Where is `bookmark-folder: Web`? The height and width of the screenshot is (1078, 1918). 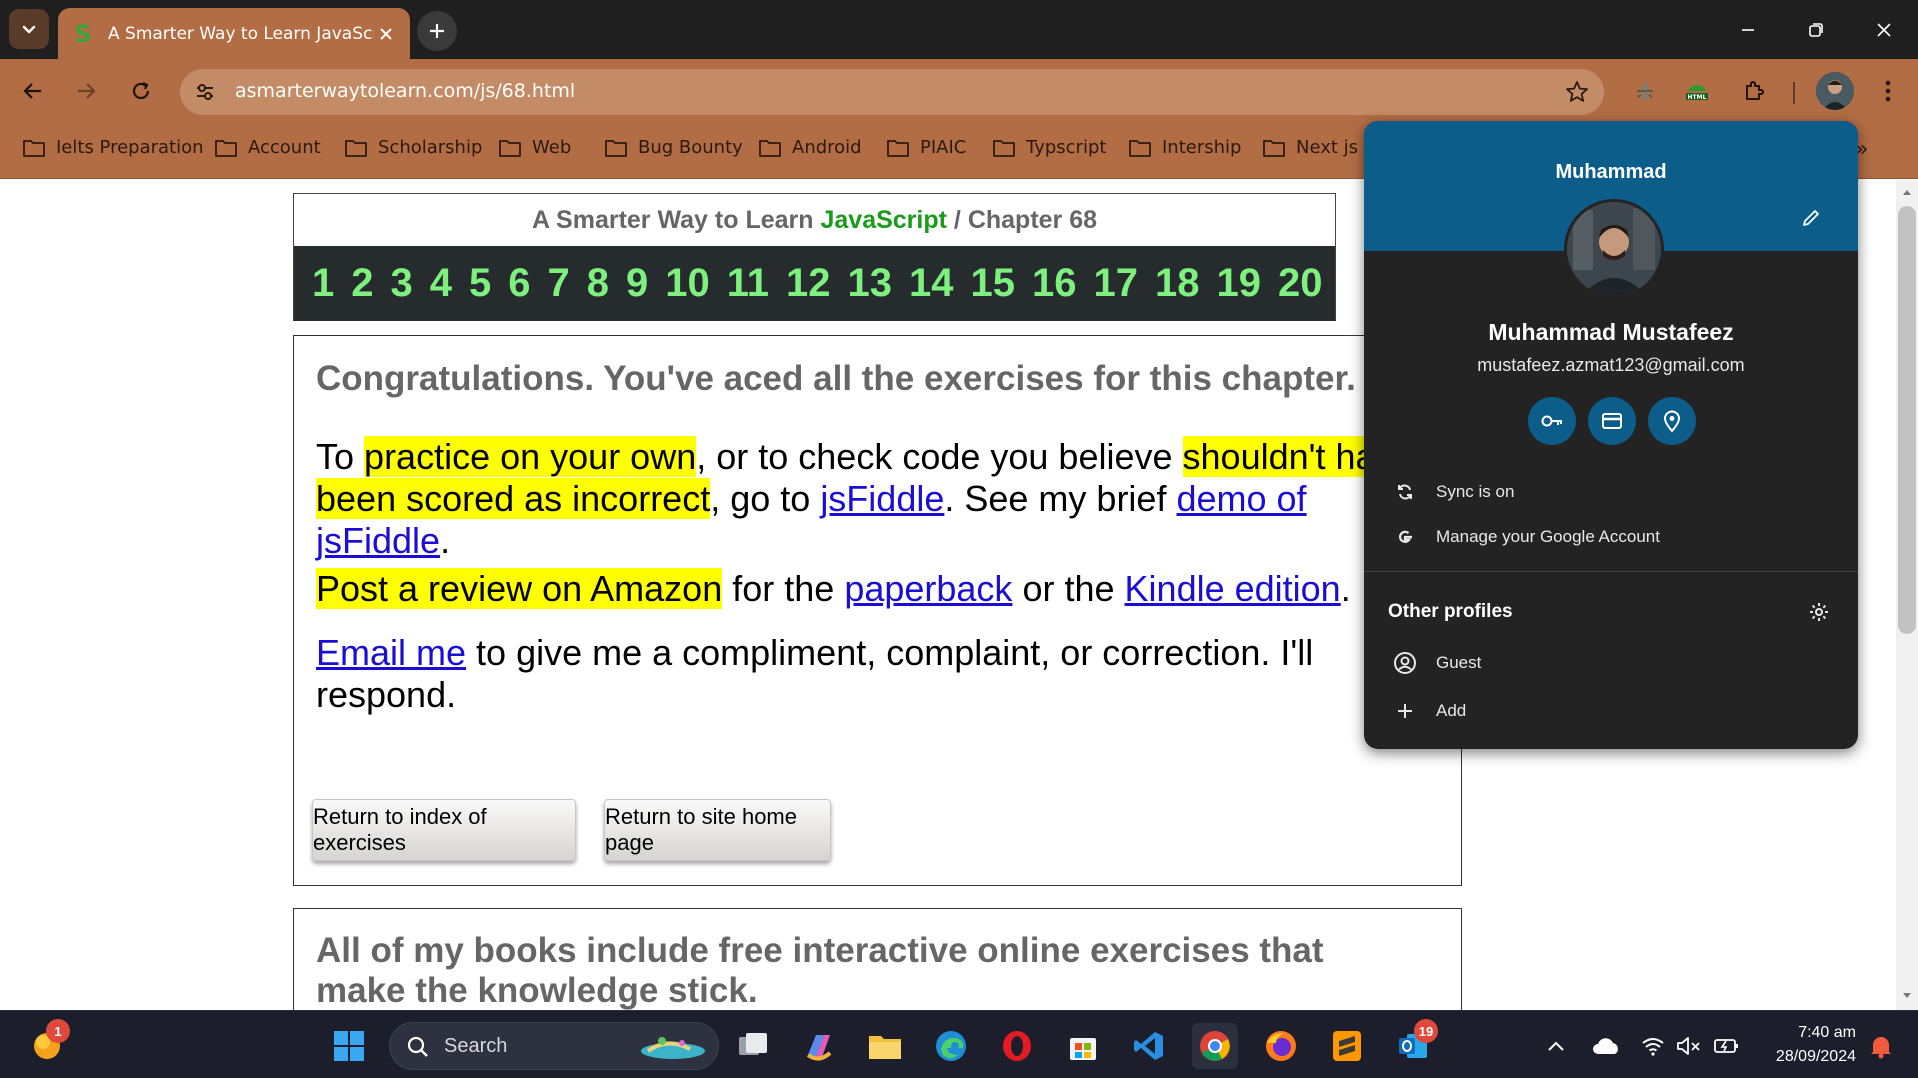 bookmark-folder: Web is located at coordinates (534, 147).